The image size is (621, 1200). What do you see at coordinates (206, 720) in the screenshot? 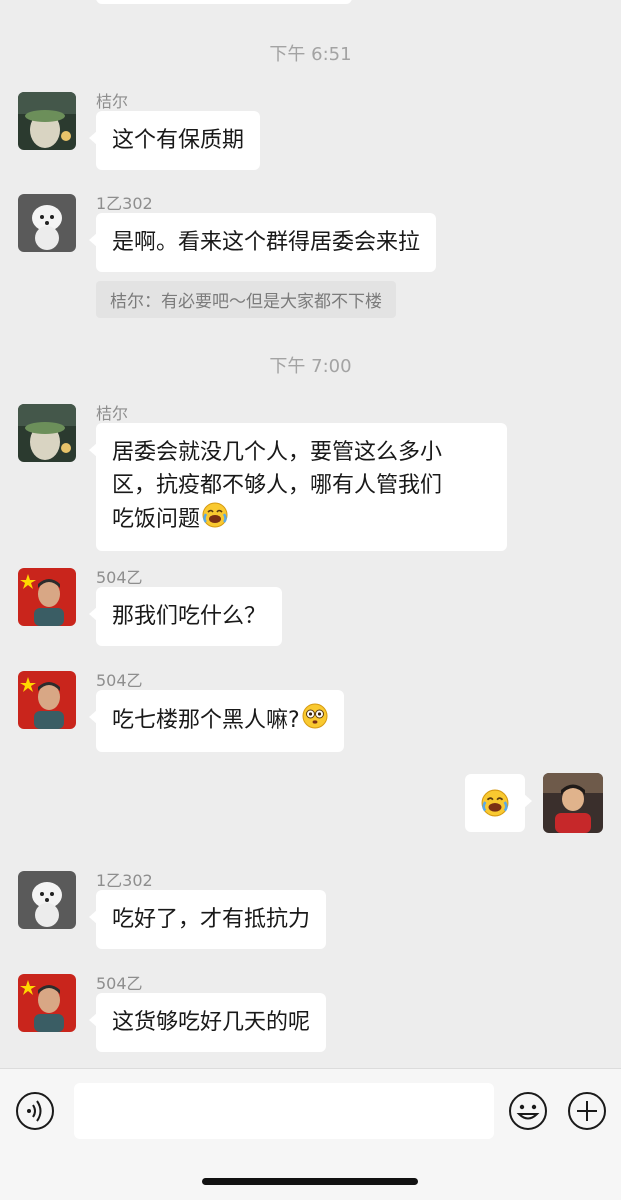
I see `message-text: 吃七楼那个黑人嘛?` at bounding box center [206, 720].